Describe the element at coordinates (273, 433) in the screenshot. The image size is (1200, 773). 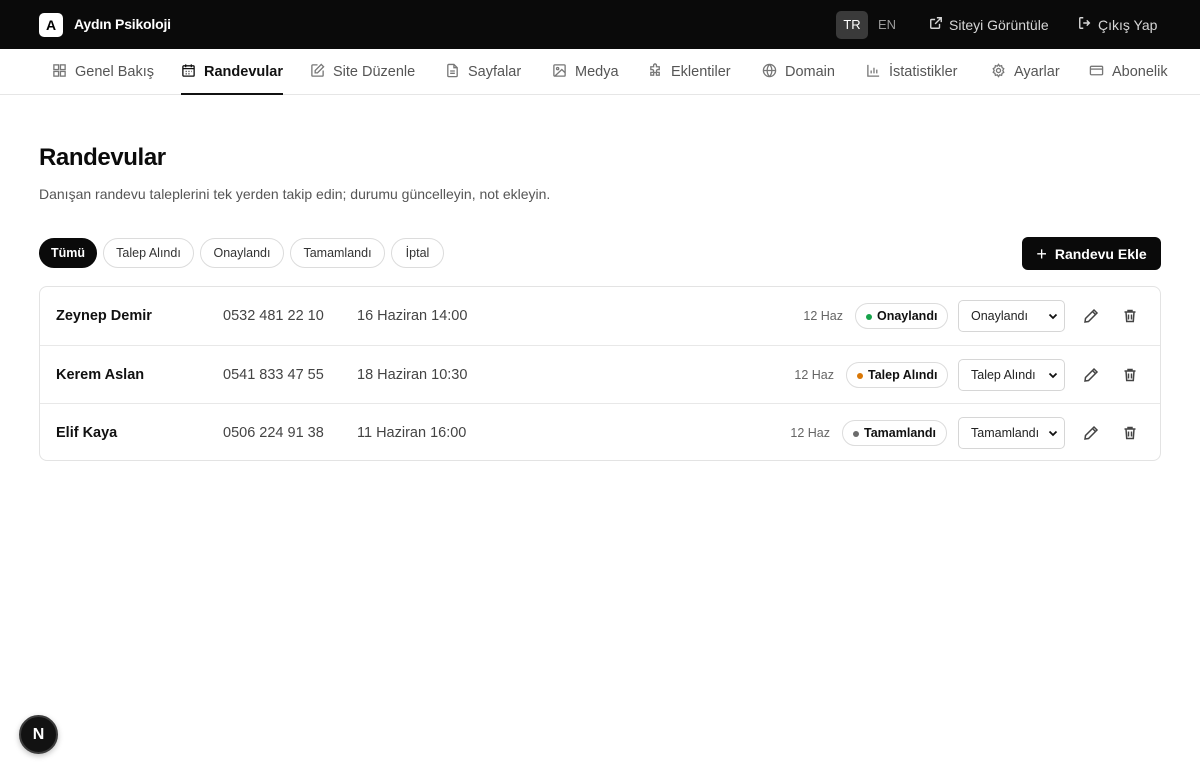
I see `client-phone: 0506 224 91 38` at that location.